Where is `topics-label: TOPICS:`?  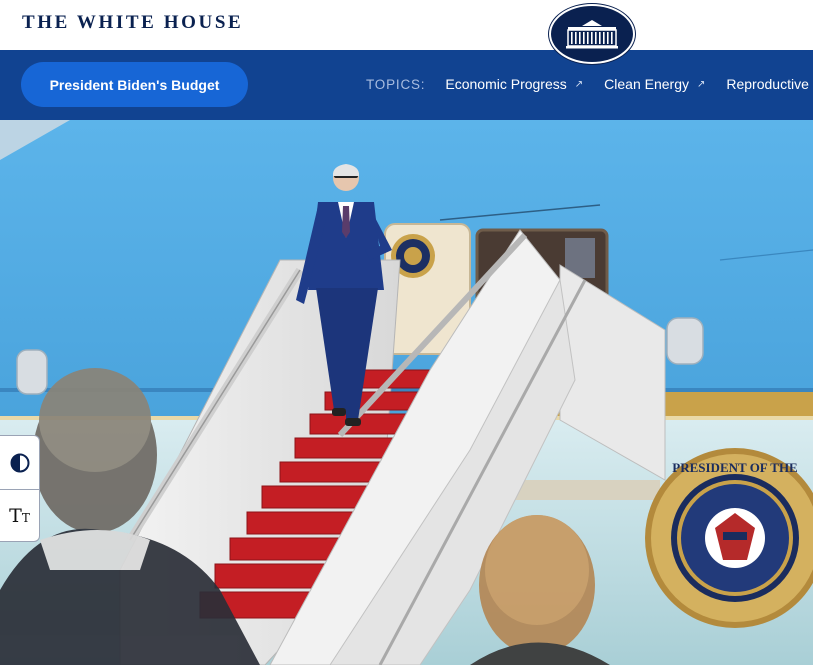 topics-label: TOPICS: is located at coordinates (396, 84).